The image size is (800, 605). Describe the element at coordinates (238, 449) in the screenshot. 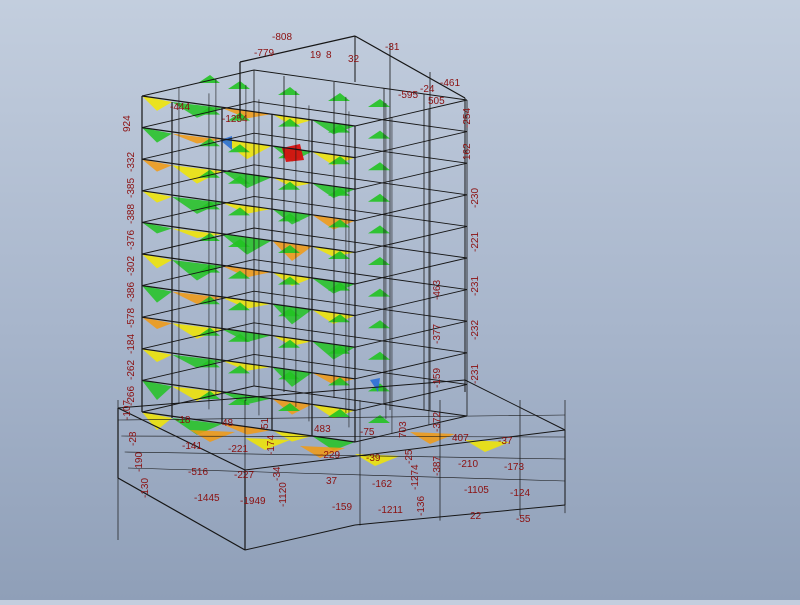

I see `value-label-podium: -221` at that location.